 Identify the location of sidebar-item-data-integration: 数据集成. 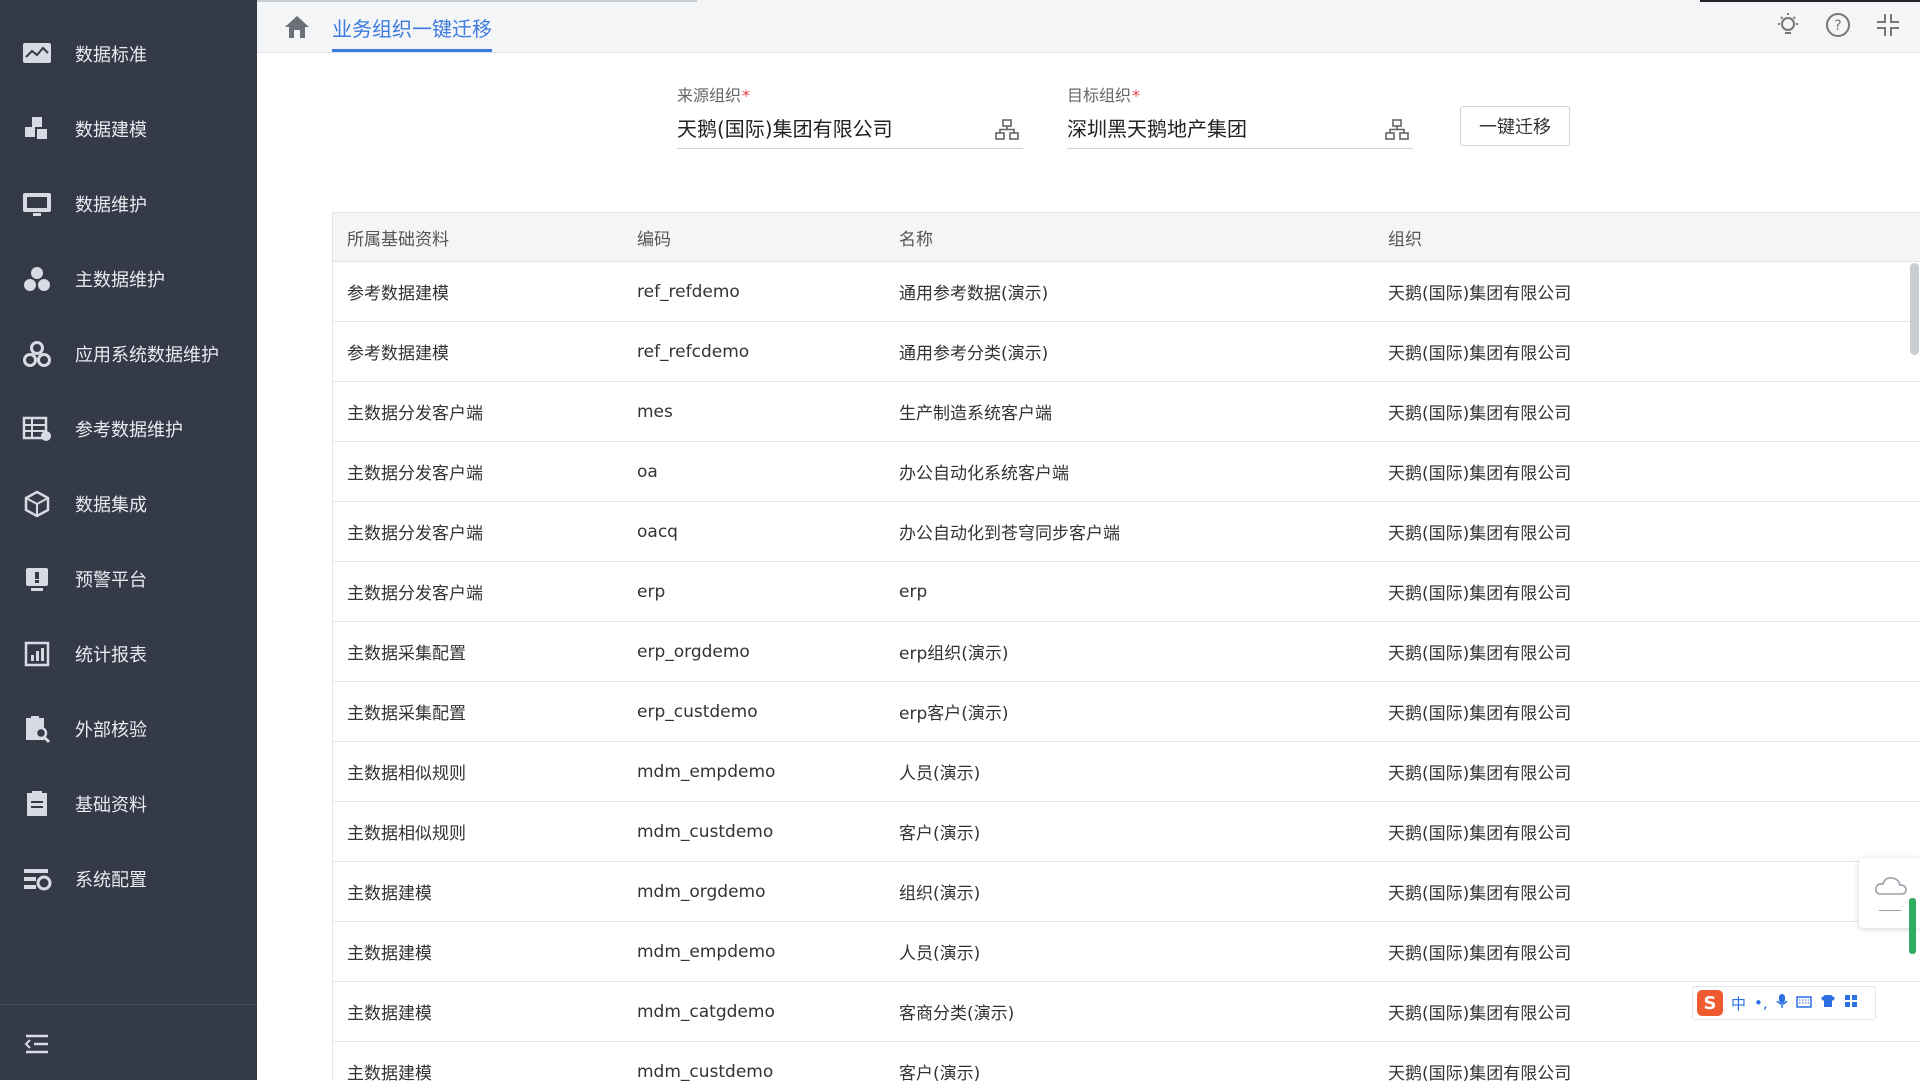
(128, 504).